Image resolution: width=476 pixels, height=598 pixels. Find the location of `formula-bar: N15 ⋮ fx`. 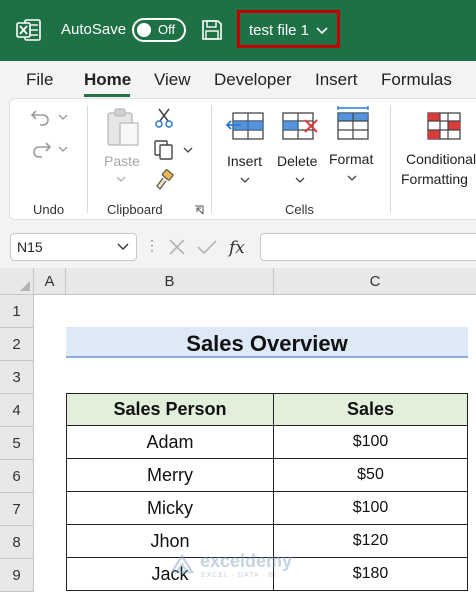

formula-bar: N15 ⋮ fx is located at coordinates (238, 248).